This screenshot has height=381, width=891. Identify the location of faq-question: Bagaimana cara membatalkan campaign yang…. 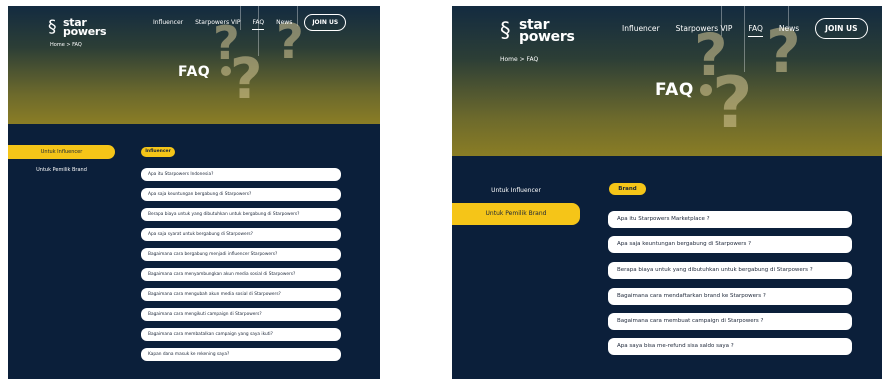
(241, 334).